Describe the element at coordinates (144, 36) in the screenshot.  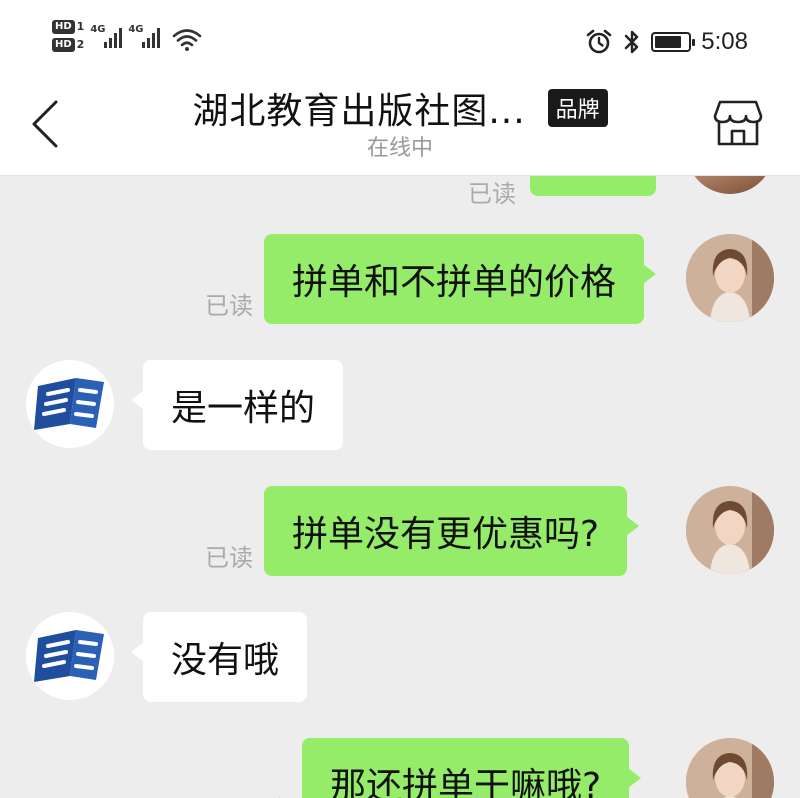
I see `signal-2-icon: 4G` at that location.